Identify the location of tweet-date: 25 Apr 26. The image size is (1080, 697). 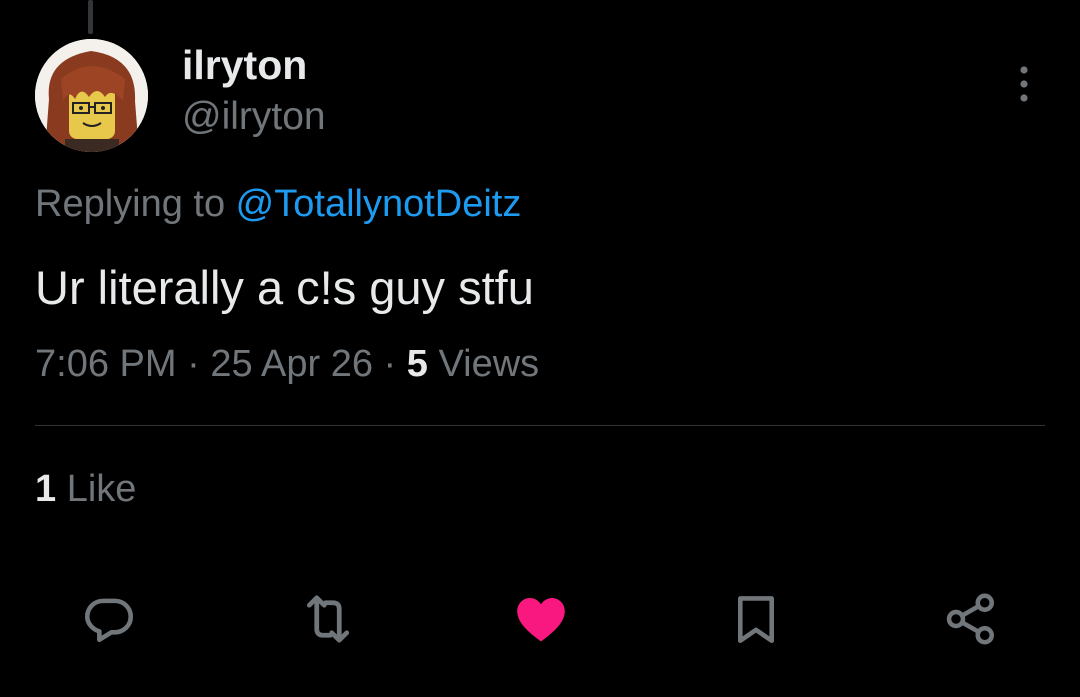
(291, 364).